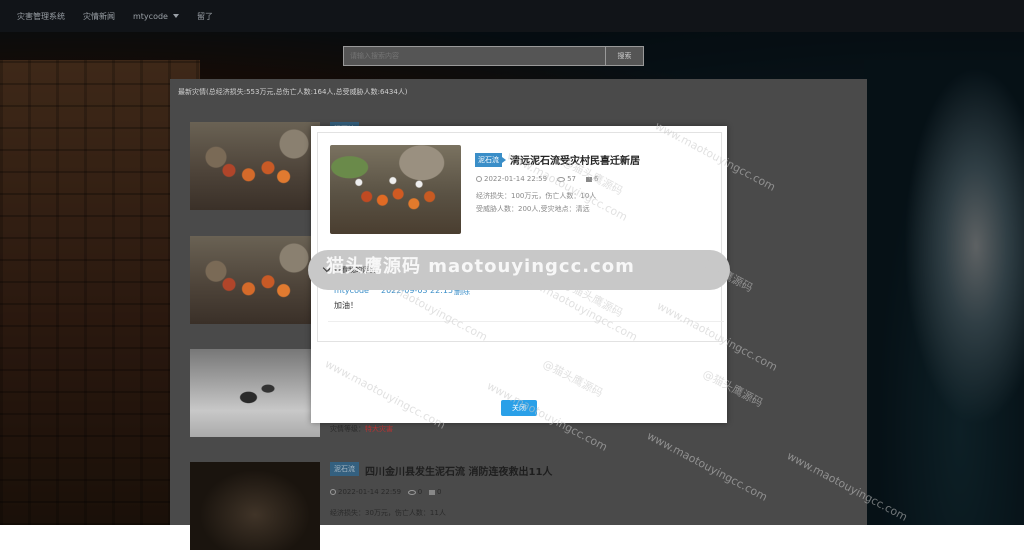 This screenshot has width=1024, height=550. Describe the element at coordinates (533, 209) in the screenshot. I see `modal-threat-line: 受威胁人数：200人,受灾地点：清远` at that location.